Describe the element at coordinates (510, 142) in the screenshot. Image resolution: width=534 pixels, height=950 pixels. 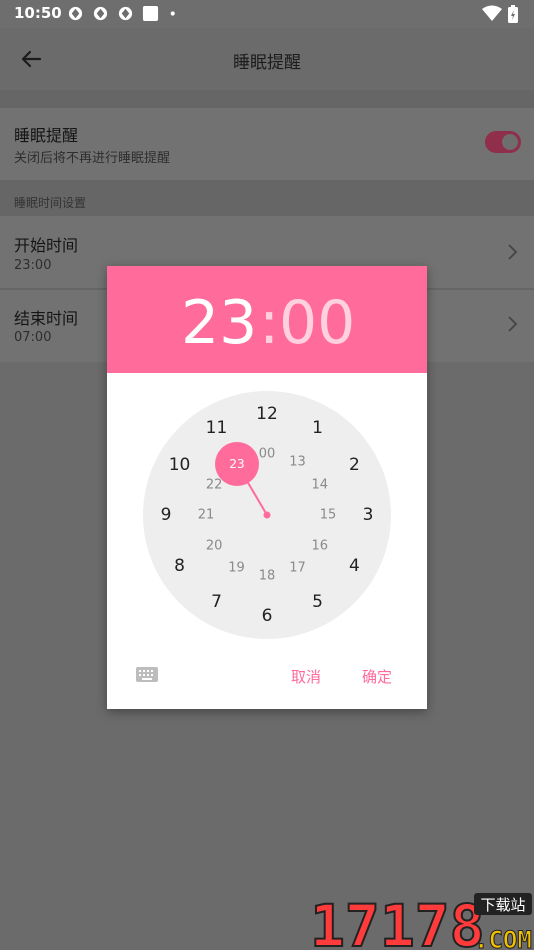
I see `toggle-knob` at that location.